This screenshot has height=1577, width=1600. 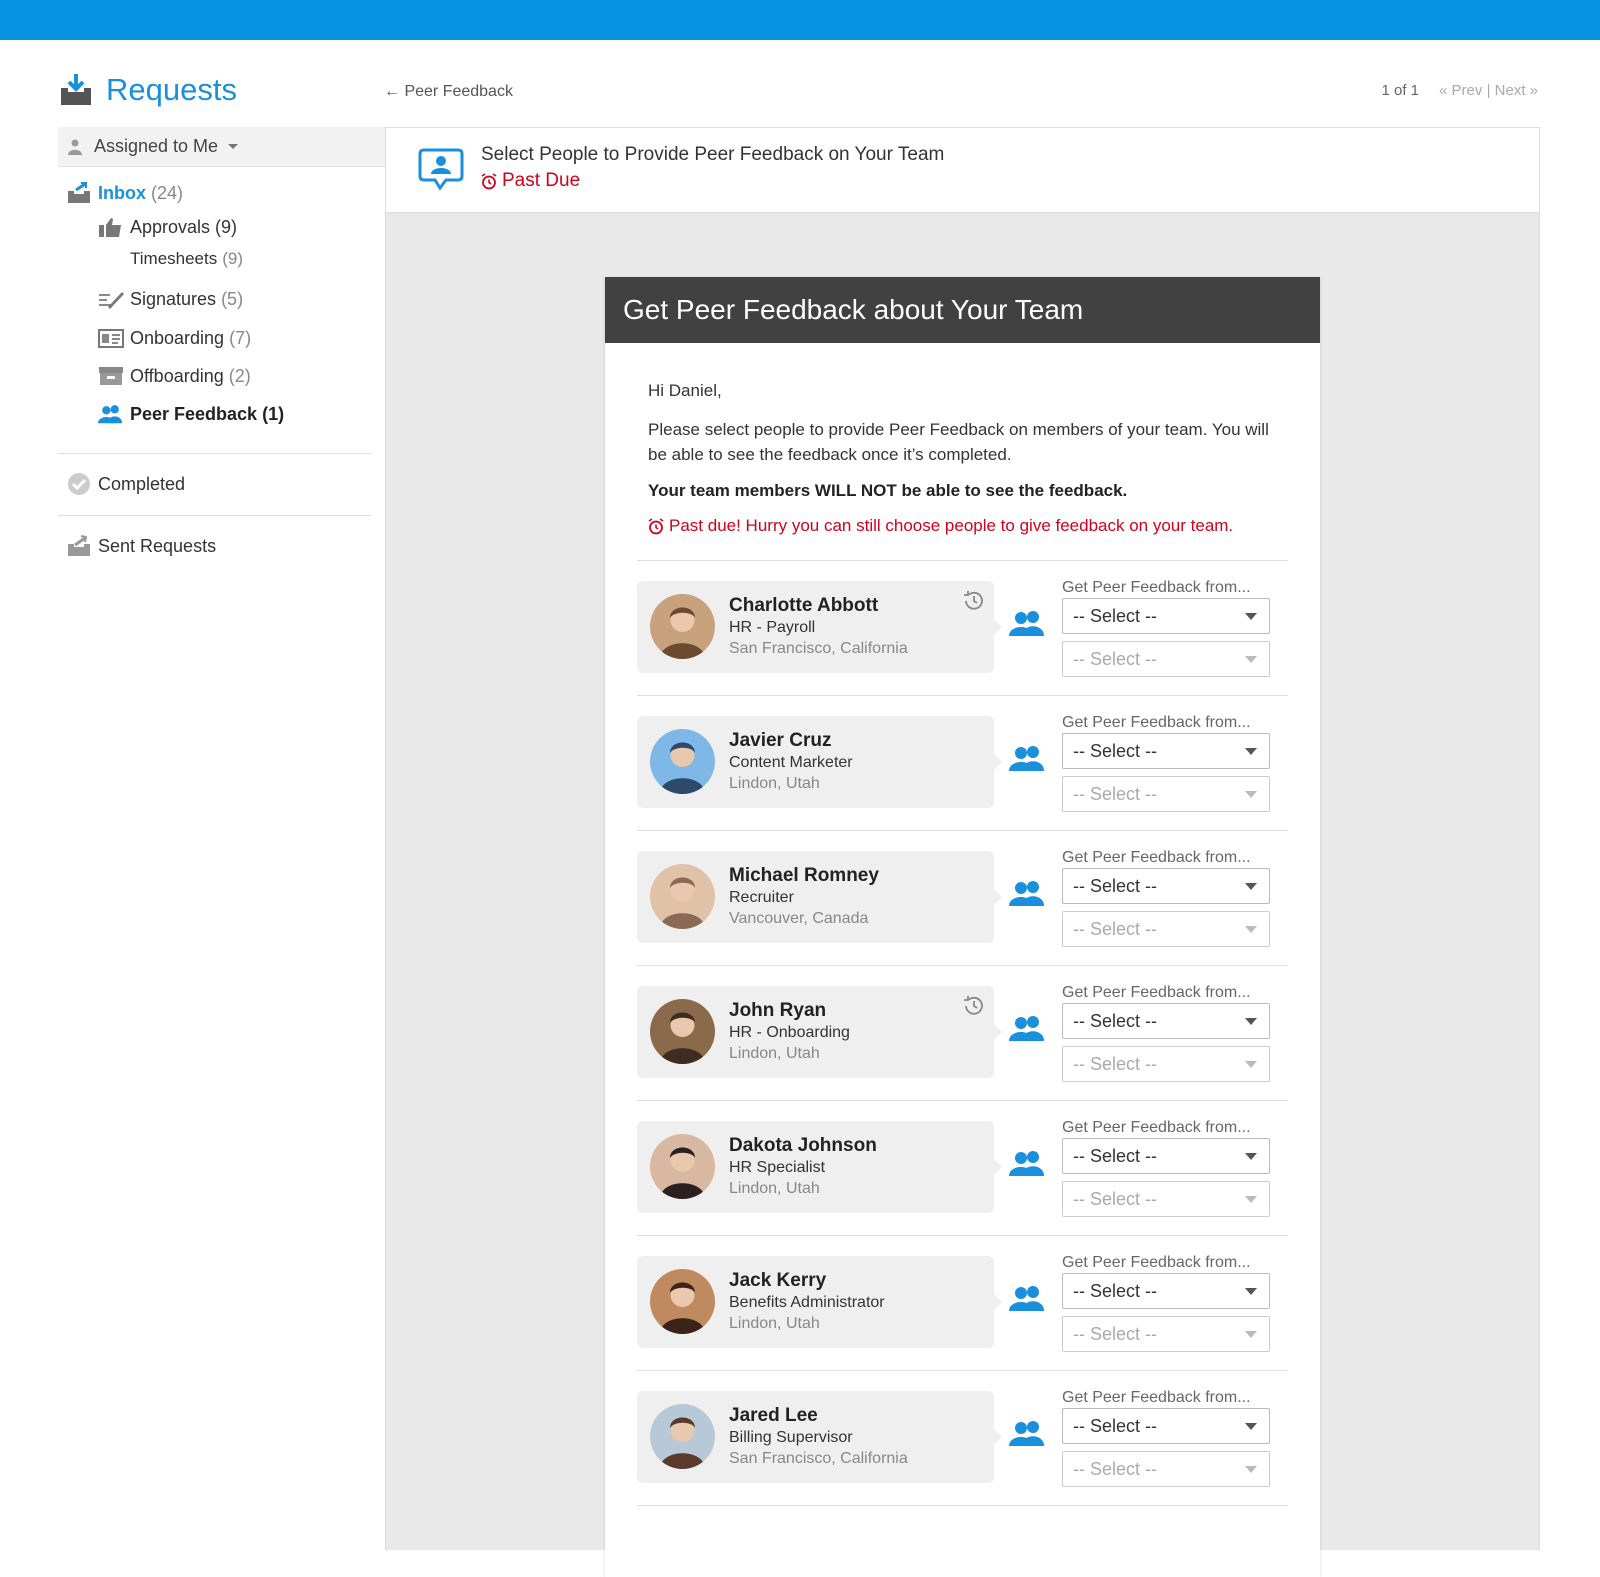 I want to click on member-title: HR Specialist, so click(x=777, y=1167).